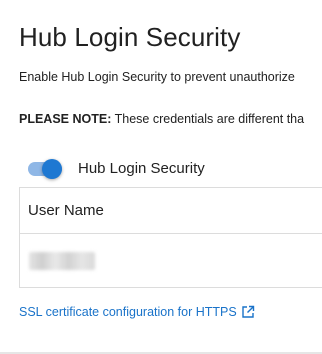  What do you see at coordinates (65, 119) in the screenshot?
I see `note-label: PLEASE NOTE:` at bounding box center [65, 119].